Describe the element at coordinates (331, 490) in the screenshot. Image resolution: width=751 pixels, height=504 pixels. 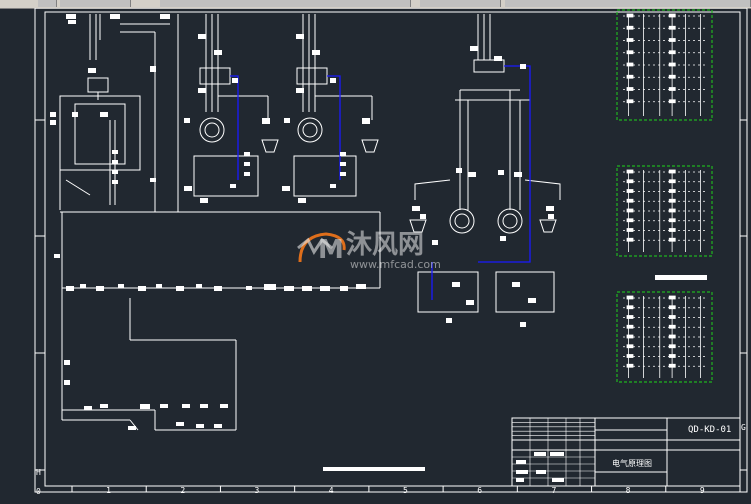
I see `ruler-column-label: 4` at that location.